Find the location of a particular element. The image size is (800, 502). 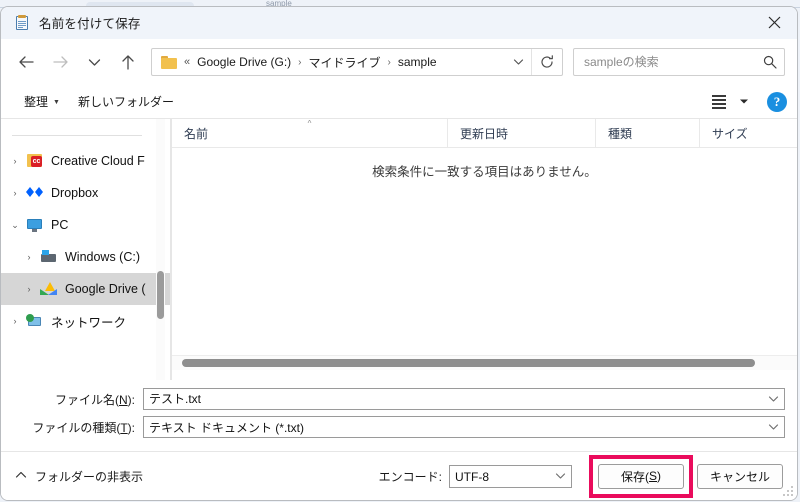

window-title: 名前を付けて保存 is located at coordinates (90, 24).